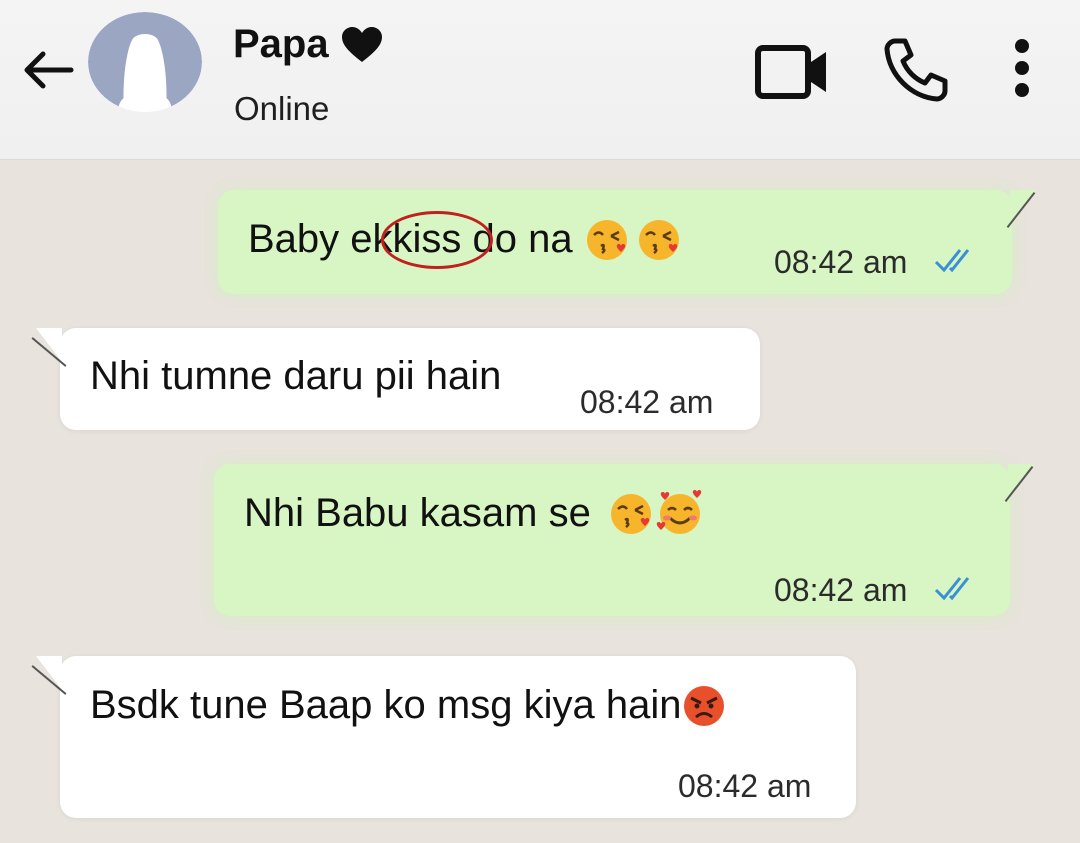  I want to click on contact-status: Online, so click(282, 108).